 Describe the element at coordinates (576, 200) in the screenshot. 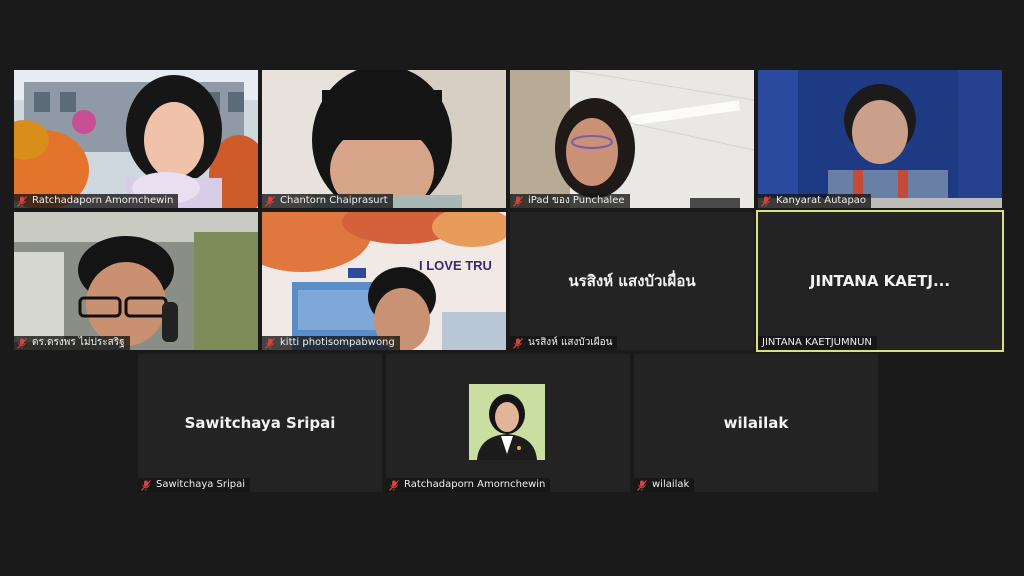

I see `participant-name: iPad ของ Punchalee` at that location.